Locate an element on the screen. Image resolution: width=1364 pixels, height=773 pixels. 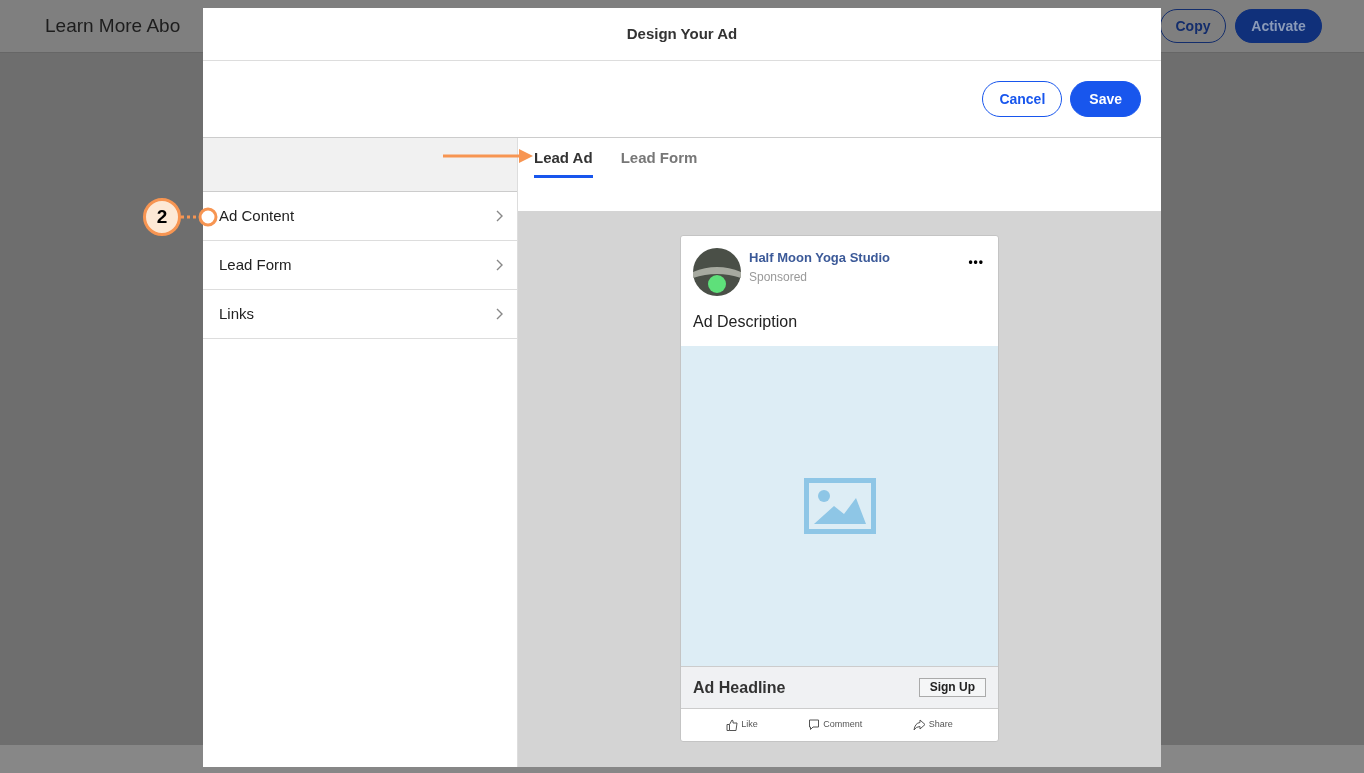
sidebar-item: Links is located at coordinates (360, 314).